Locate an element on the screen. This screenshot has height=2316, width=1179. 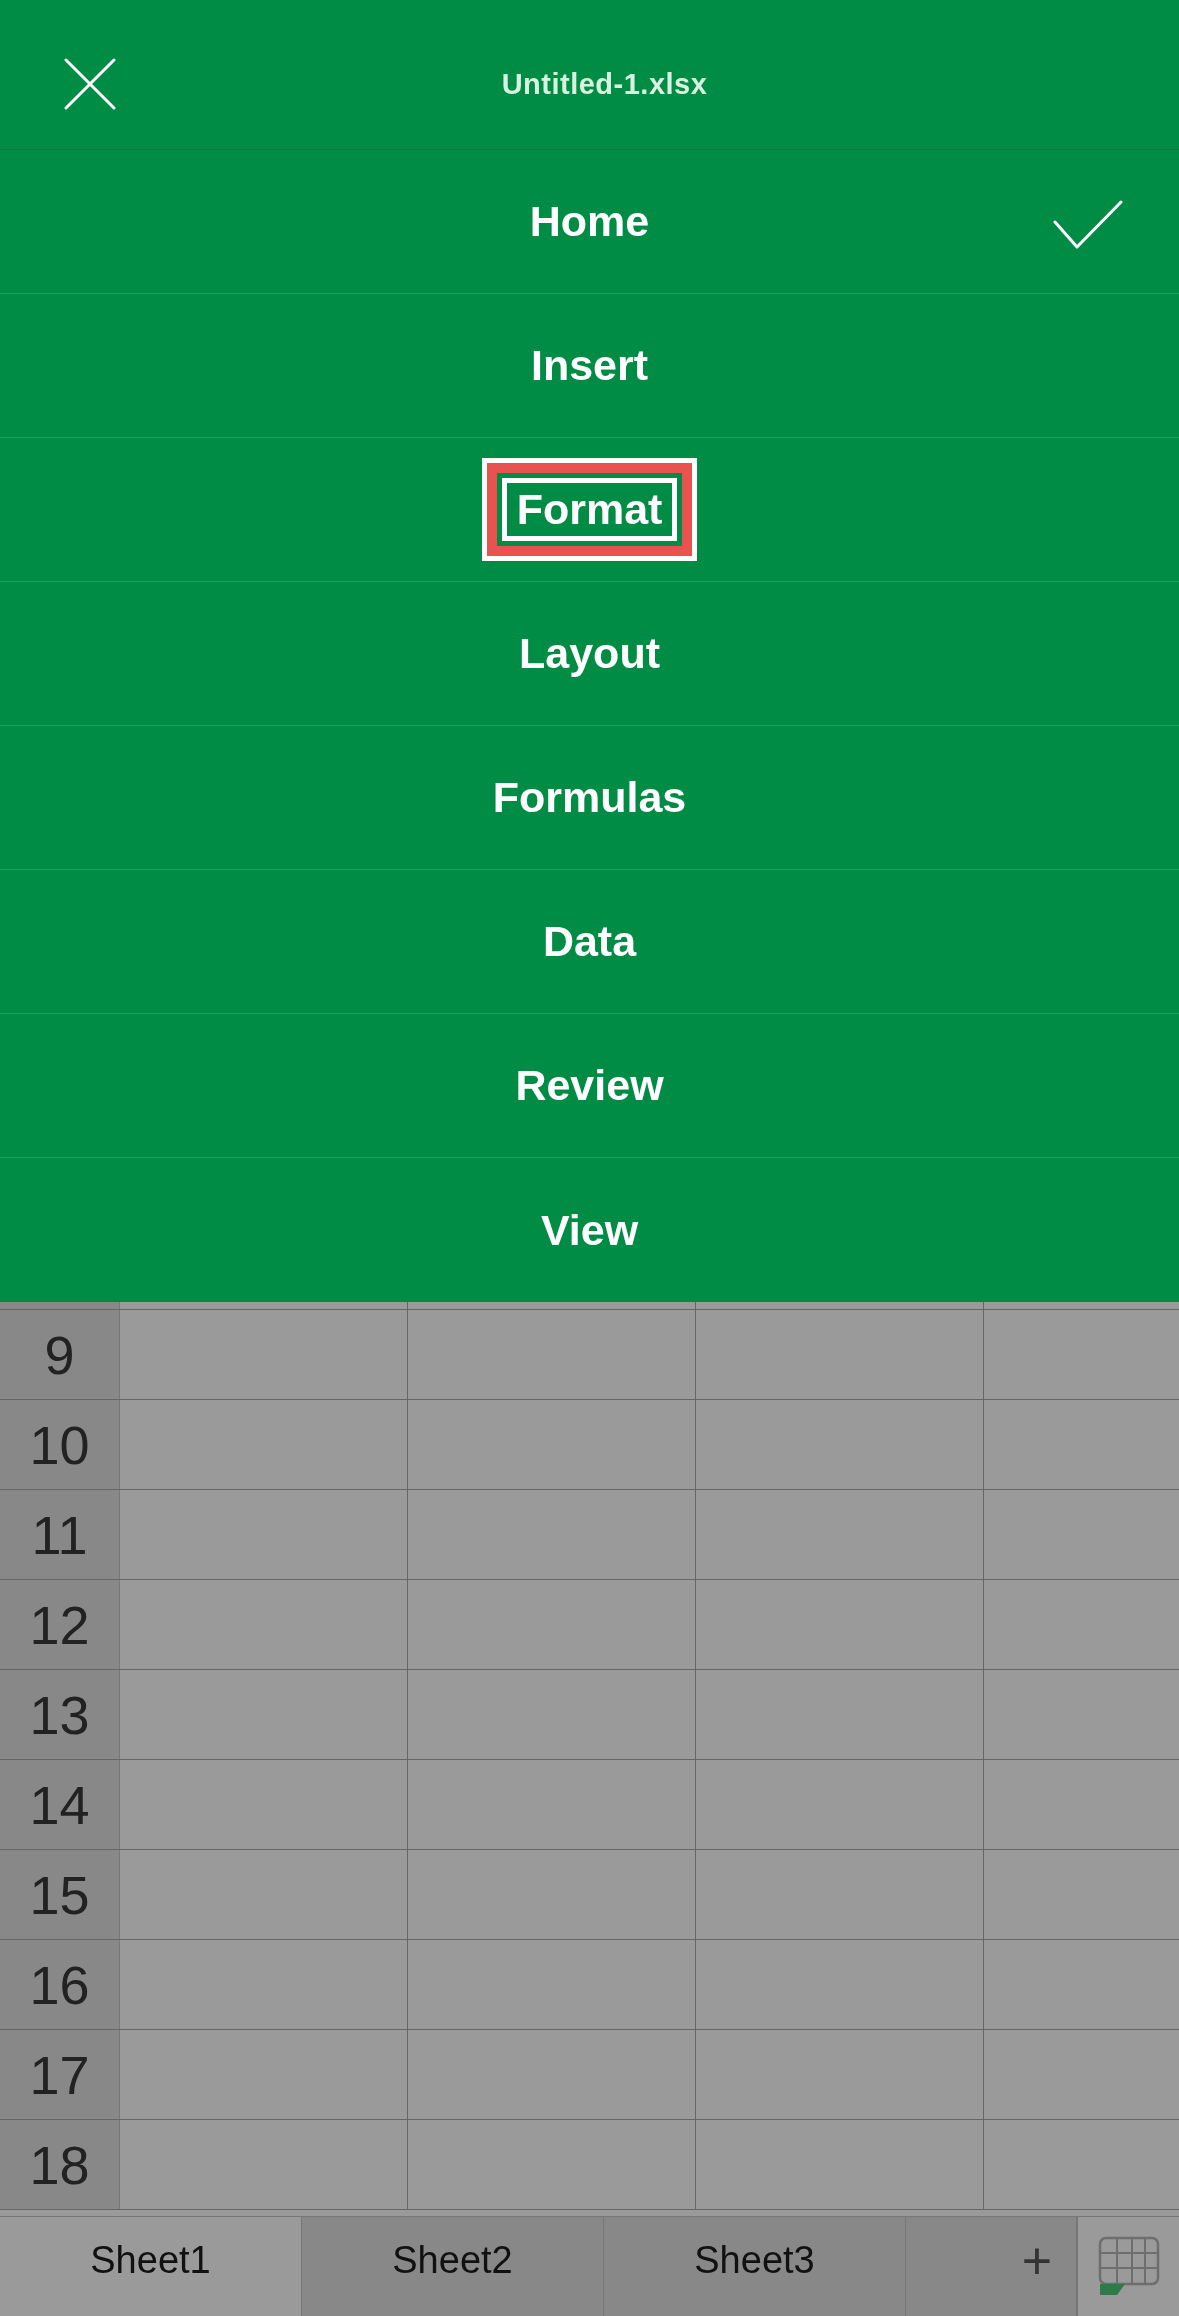
menu-item: View is located at coordinates (589, 1230).